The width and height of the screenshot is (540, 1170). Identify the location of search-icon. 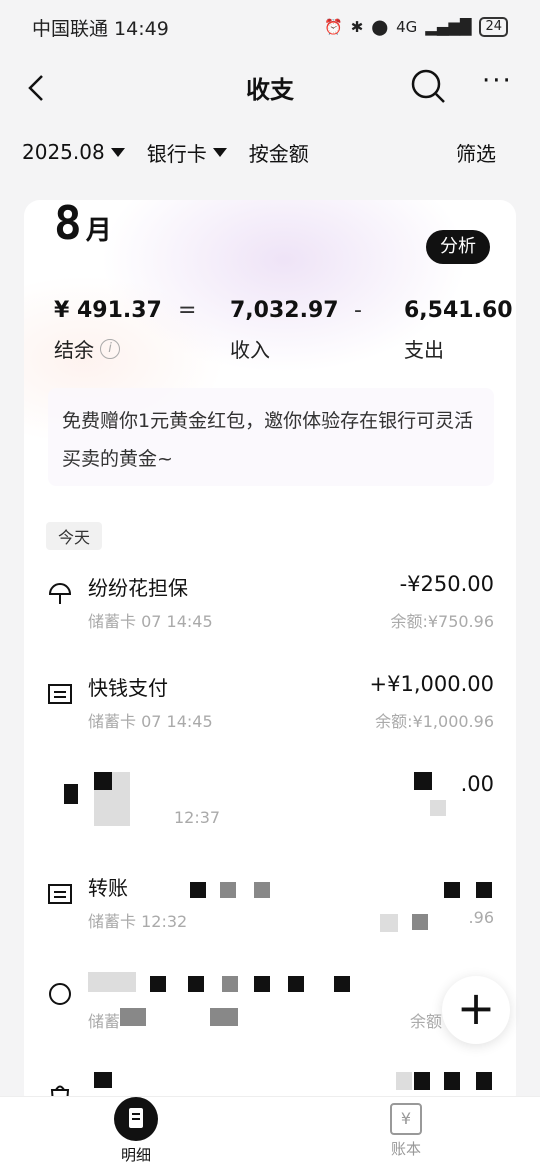
(428, 86).